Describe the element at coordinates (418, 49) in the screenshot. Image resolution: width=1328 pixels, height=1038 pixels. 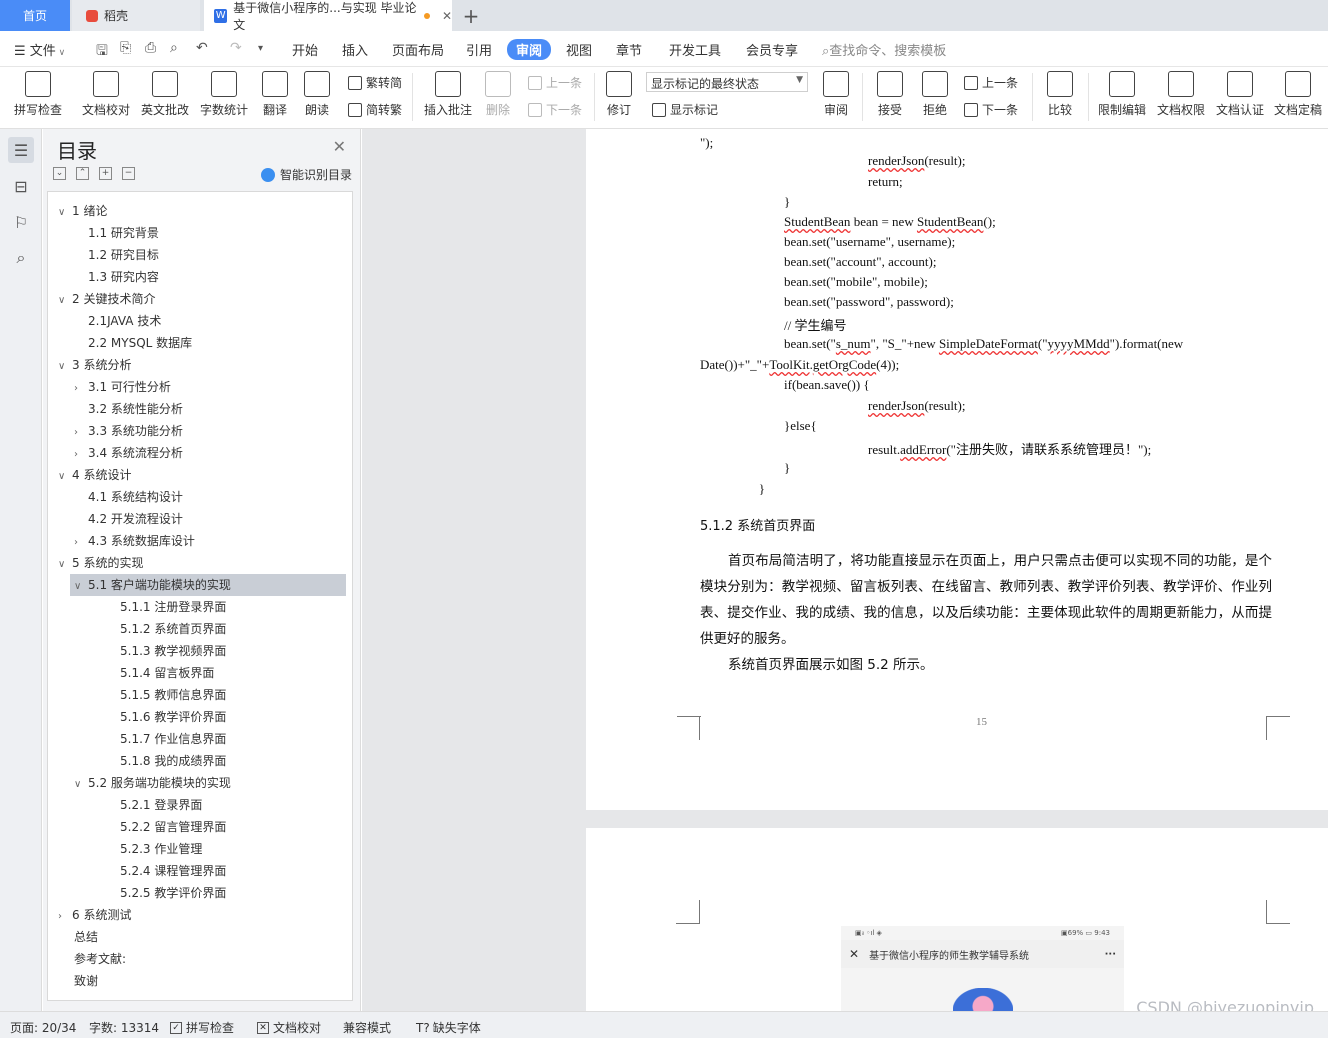
I see `menu-page-layout: 页面布局` at that location.